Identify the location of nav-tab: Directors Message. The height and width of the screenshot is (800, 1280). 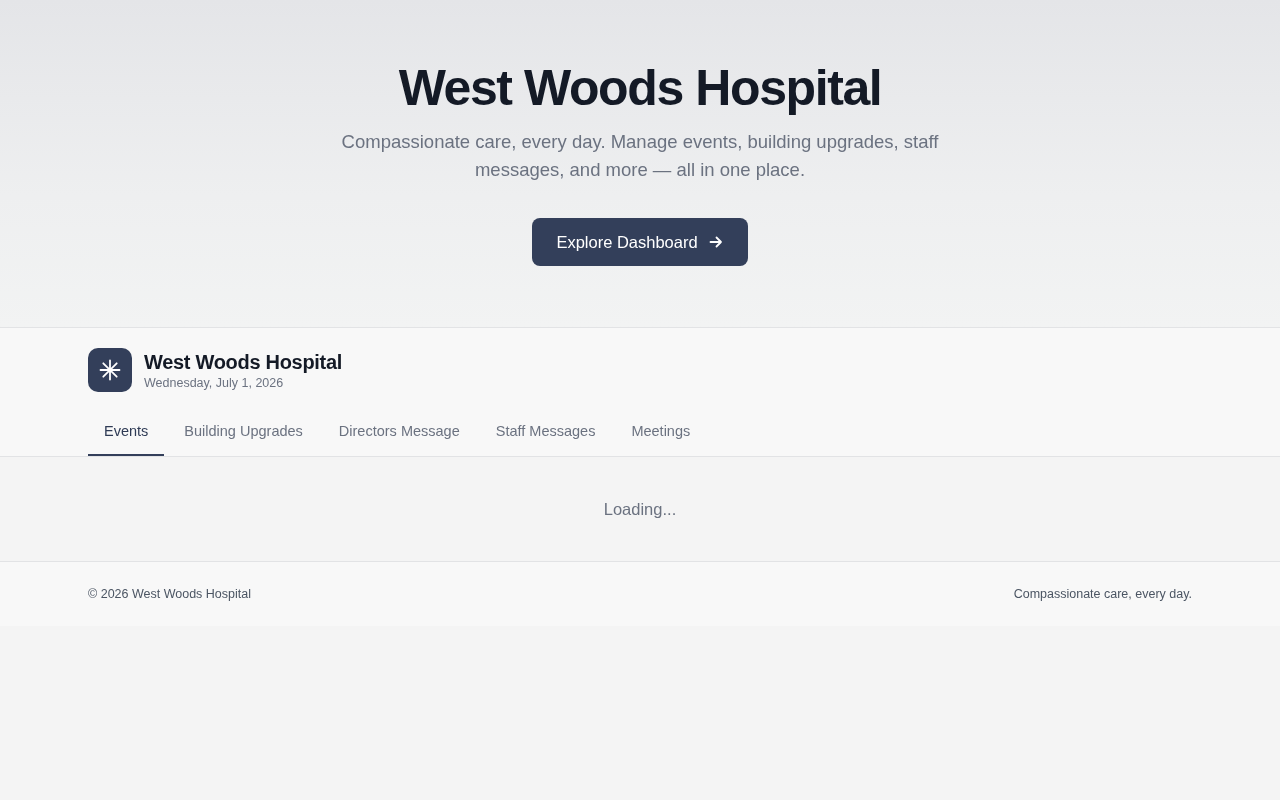
(399, 432).